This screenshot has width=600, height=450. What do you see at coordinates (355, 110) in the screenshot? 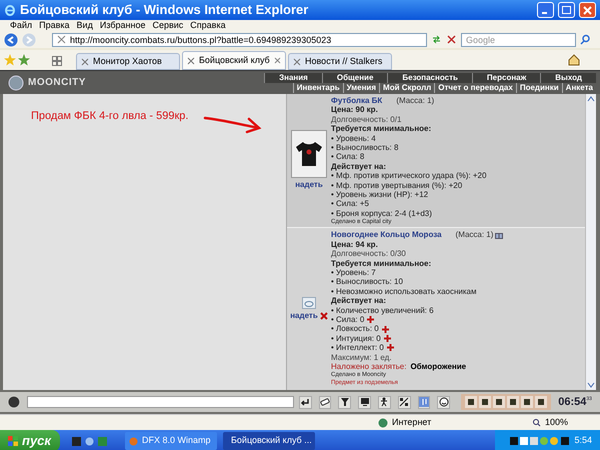
I see `item-price: Цена: 90 кр.` at bounding box center [355, 110].